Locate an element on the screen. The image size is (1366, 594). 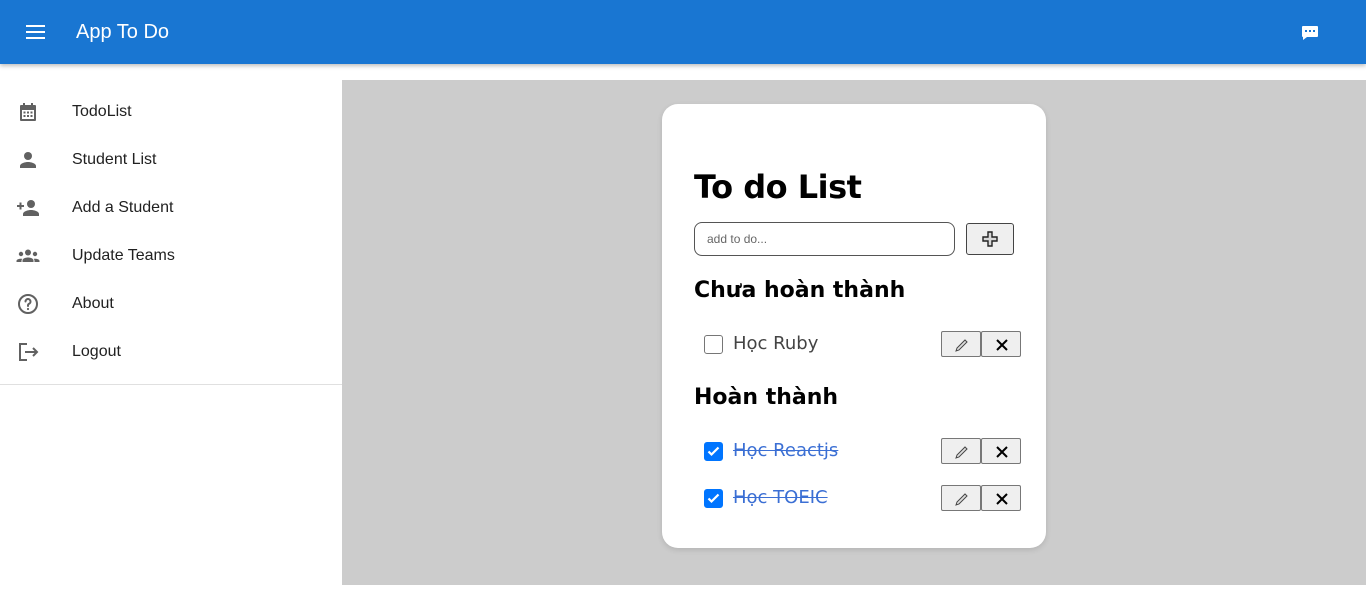
sidebar-item-label: Student List is located at coordinates (114, 159).